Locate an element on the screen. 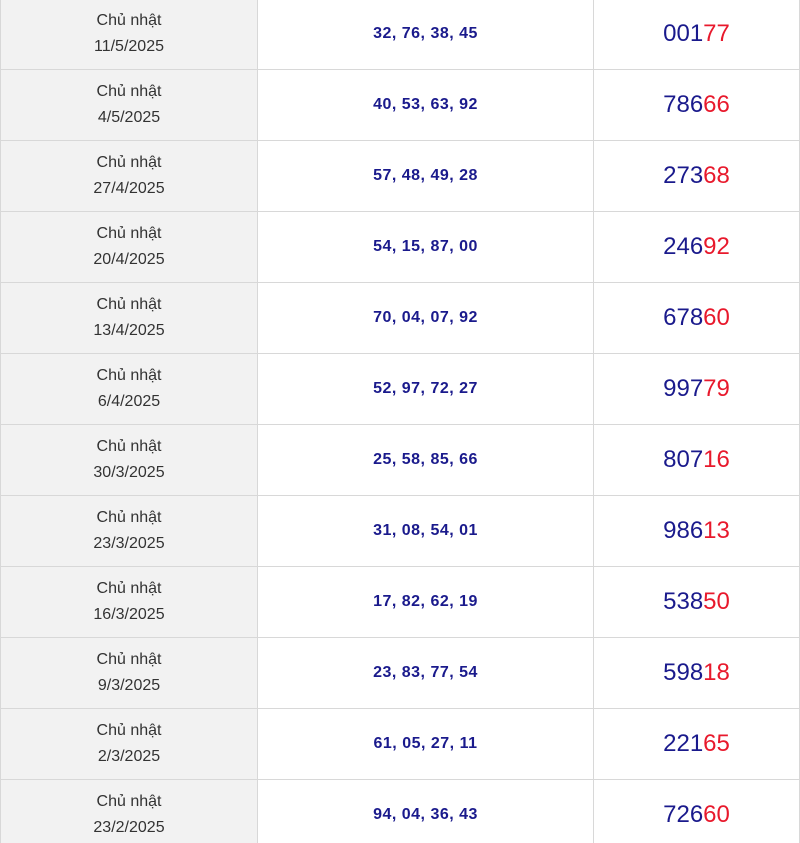 This screenshot has height=843, width=800. numbers-cell: 52, 97, 72, 27 is located at coordinates (425, 389).